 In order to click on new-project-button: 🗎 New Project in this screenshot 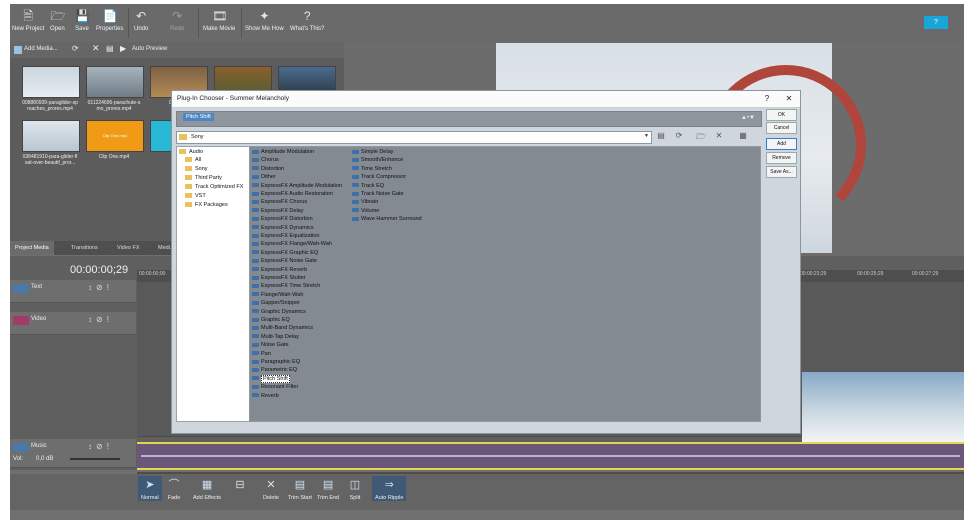, I will do `click(28, 19)`.